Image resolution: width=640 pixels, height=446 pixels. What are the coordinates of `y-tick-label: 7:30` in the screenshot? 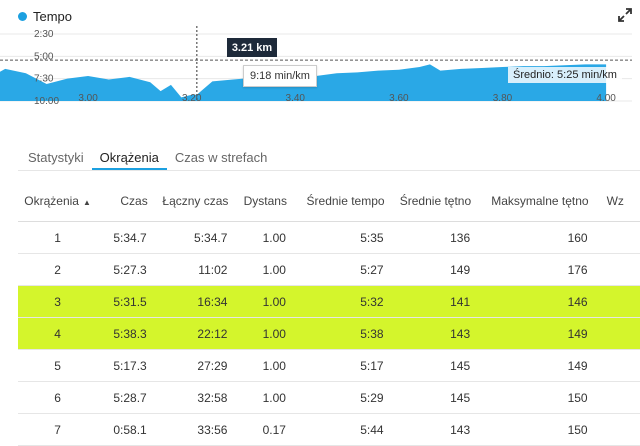 It's located at (44, 79).